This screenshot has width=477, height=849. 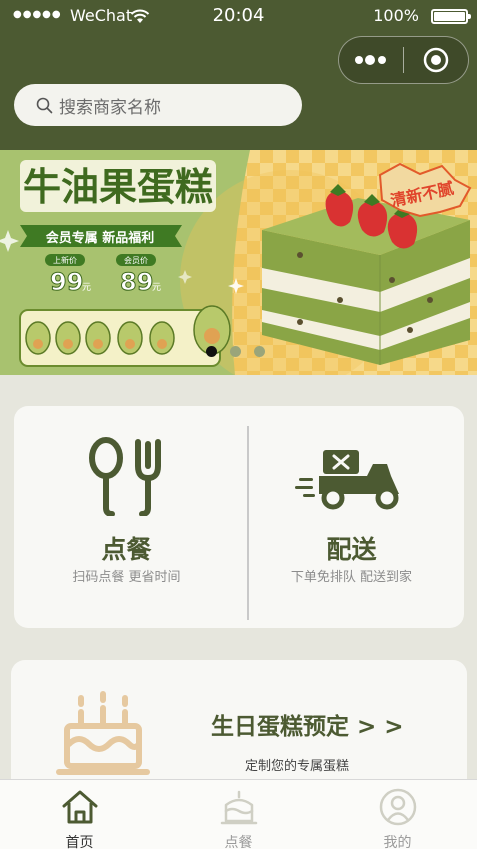 What do you see at coordinates (451, 16) in the screenshot?
I see `battery-icon` at bounding box center [451, 16].